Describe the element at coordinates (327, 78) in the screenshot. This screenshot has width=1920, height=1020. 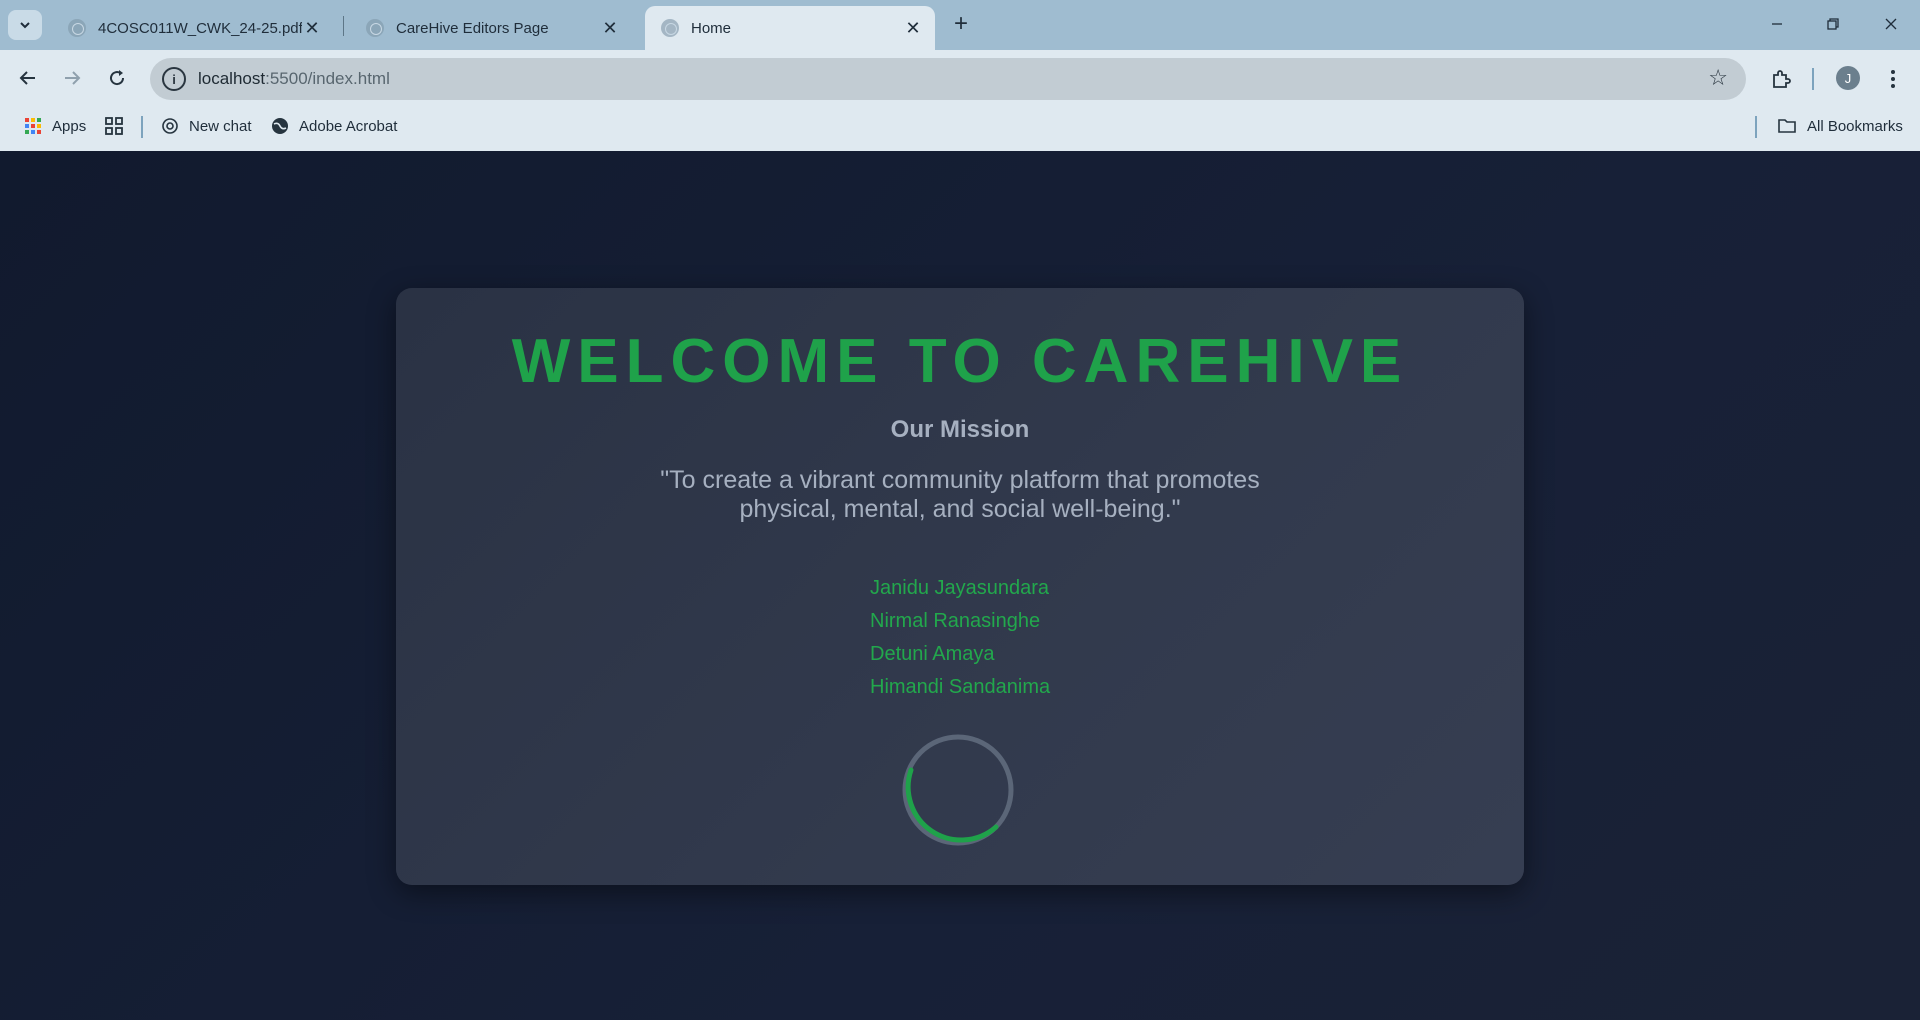
I see `url-path: :5500/index.html` at that location.